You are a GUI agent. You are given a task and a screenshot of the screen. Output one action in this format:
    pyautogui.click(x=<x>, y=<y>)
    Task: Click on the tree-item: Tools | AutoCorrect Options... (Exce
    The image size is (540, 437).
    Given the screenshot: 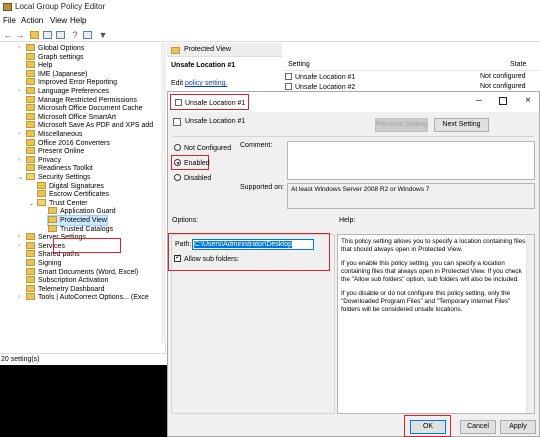 What is the action you would take?
    pyautogui.click(x=87, y=297)
    